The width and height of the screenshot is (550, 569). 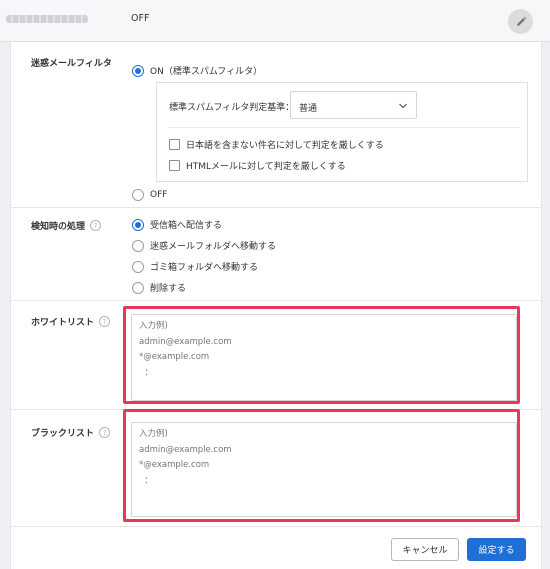 I want to click on edit-button, so click(x=520, y=21).